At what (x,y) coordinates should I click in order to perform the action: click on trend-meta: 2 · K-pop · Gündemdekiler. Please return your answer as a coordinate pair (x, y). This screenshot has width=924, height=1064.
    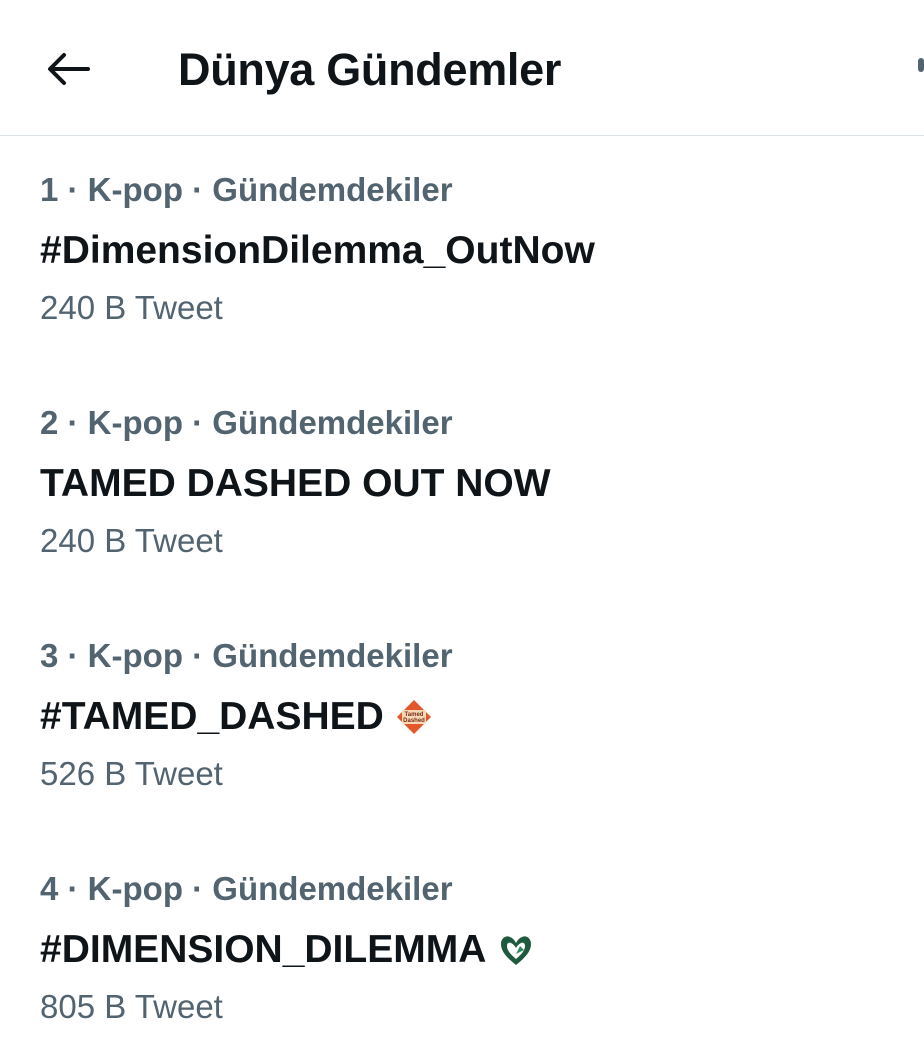
    Looking at the image, I should click on (246, 422).